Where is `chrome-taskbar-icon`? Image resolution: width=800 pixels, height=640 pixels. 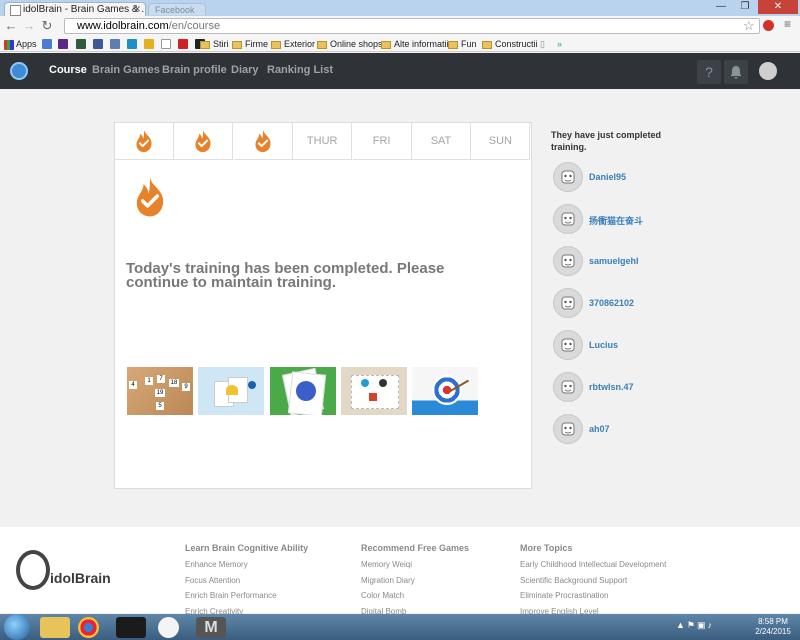
chrome-taskbar-icon is located at coordinates (88, 627).